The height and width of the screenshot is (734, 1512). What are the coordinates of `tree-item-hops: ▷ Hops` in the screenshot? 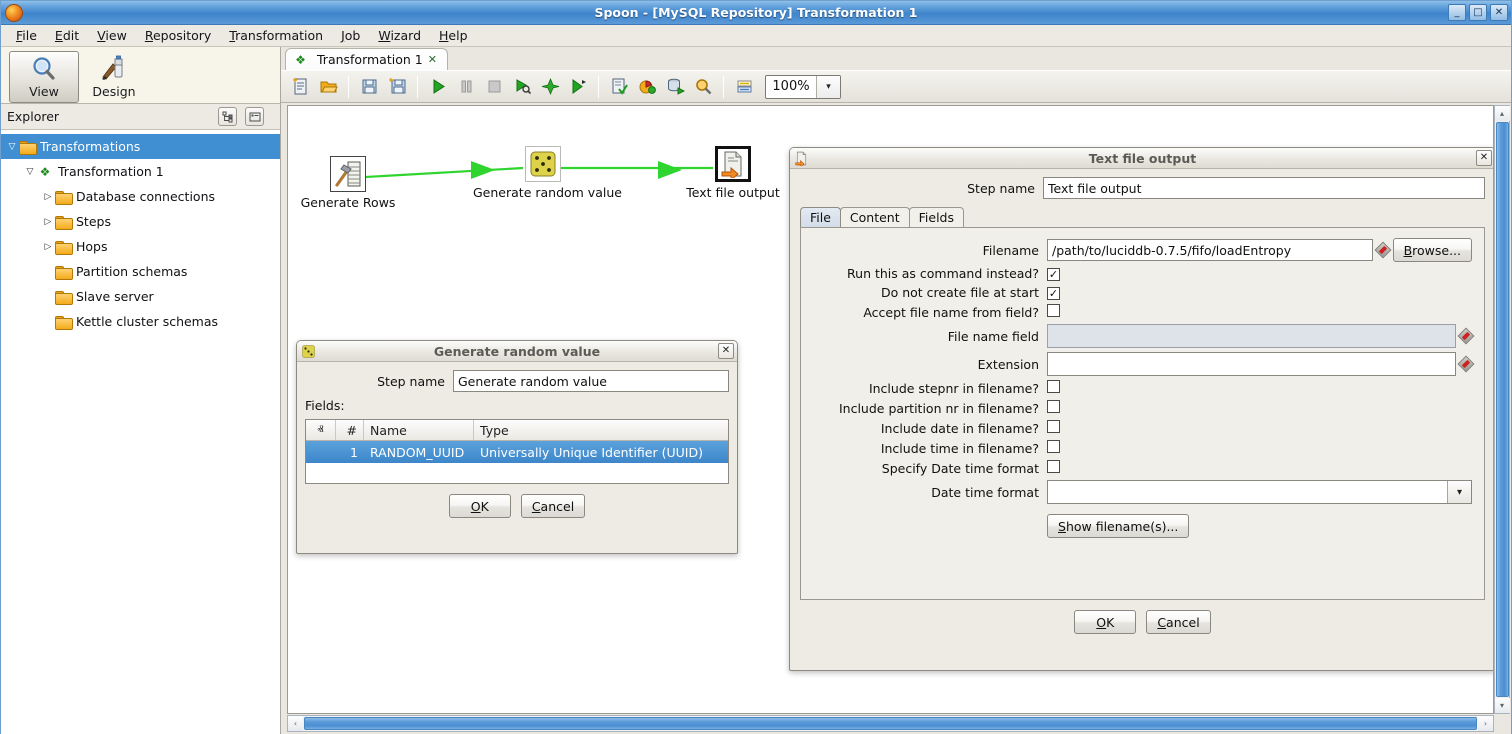 It's located at (140, 246).